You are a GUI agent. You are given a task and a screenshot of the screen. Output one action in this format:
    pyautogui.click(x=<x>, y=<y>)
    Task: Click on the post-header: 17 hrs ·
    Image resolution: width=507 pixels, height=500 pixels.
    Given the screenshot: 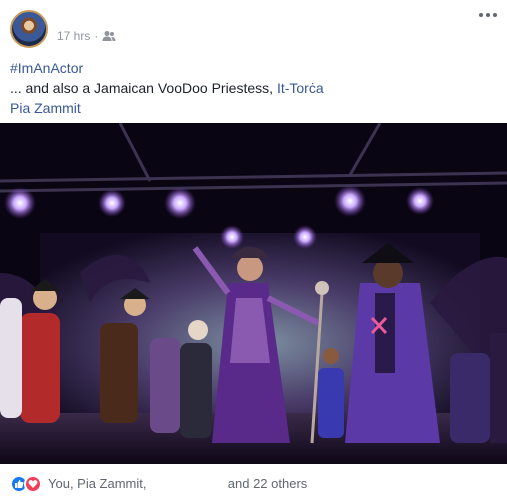 What is the action you would take?
    pyautogui.click(x=253, y=30)
    